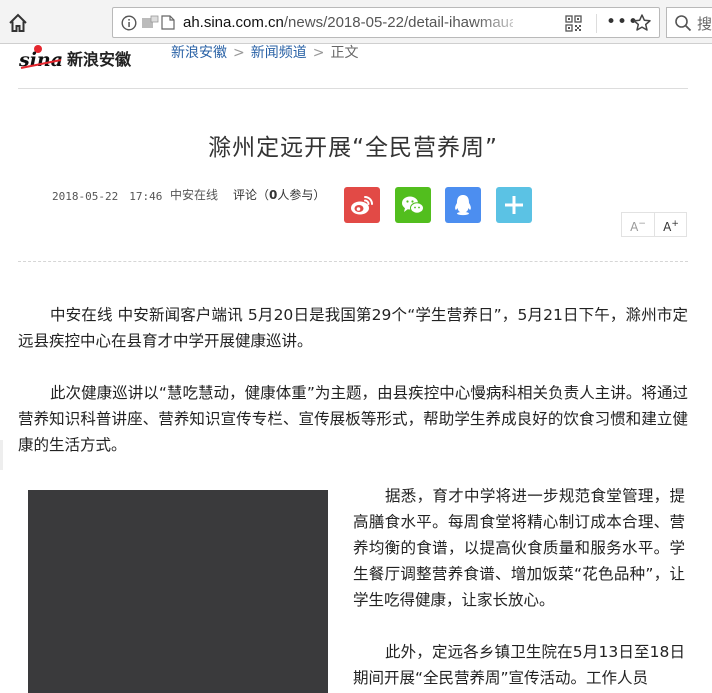  What do you see at coordinates (18, 23) in the screenshot?
I see `home-icon` at bounding box center [18, 23].